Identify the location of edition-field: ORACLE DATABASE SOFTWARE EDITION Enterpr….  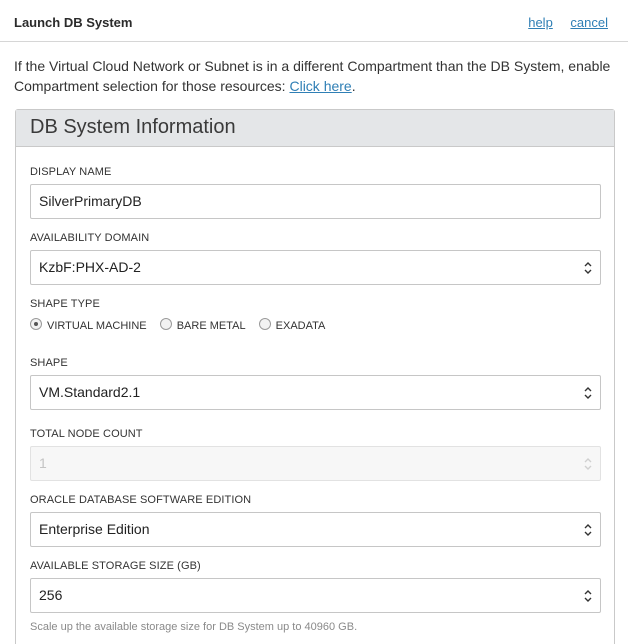
(315, 520).